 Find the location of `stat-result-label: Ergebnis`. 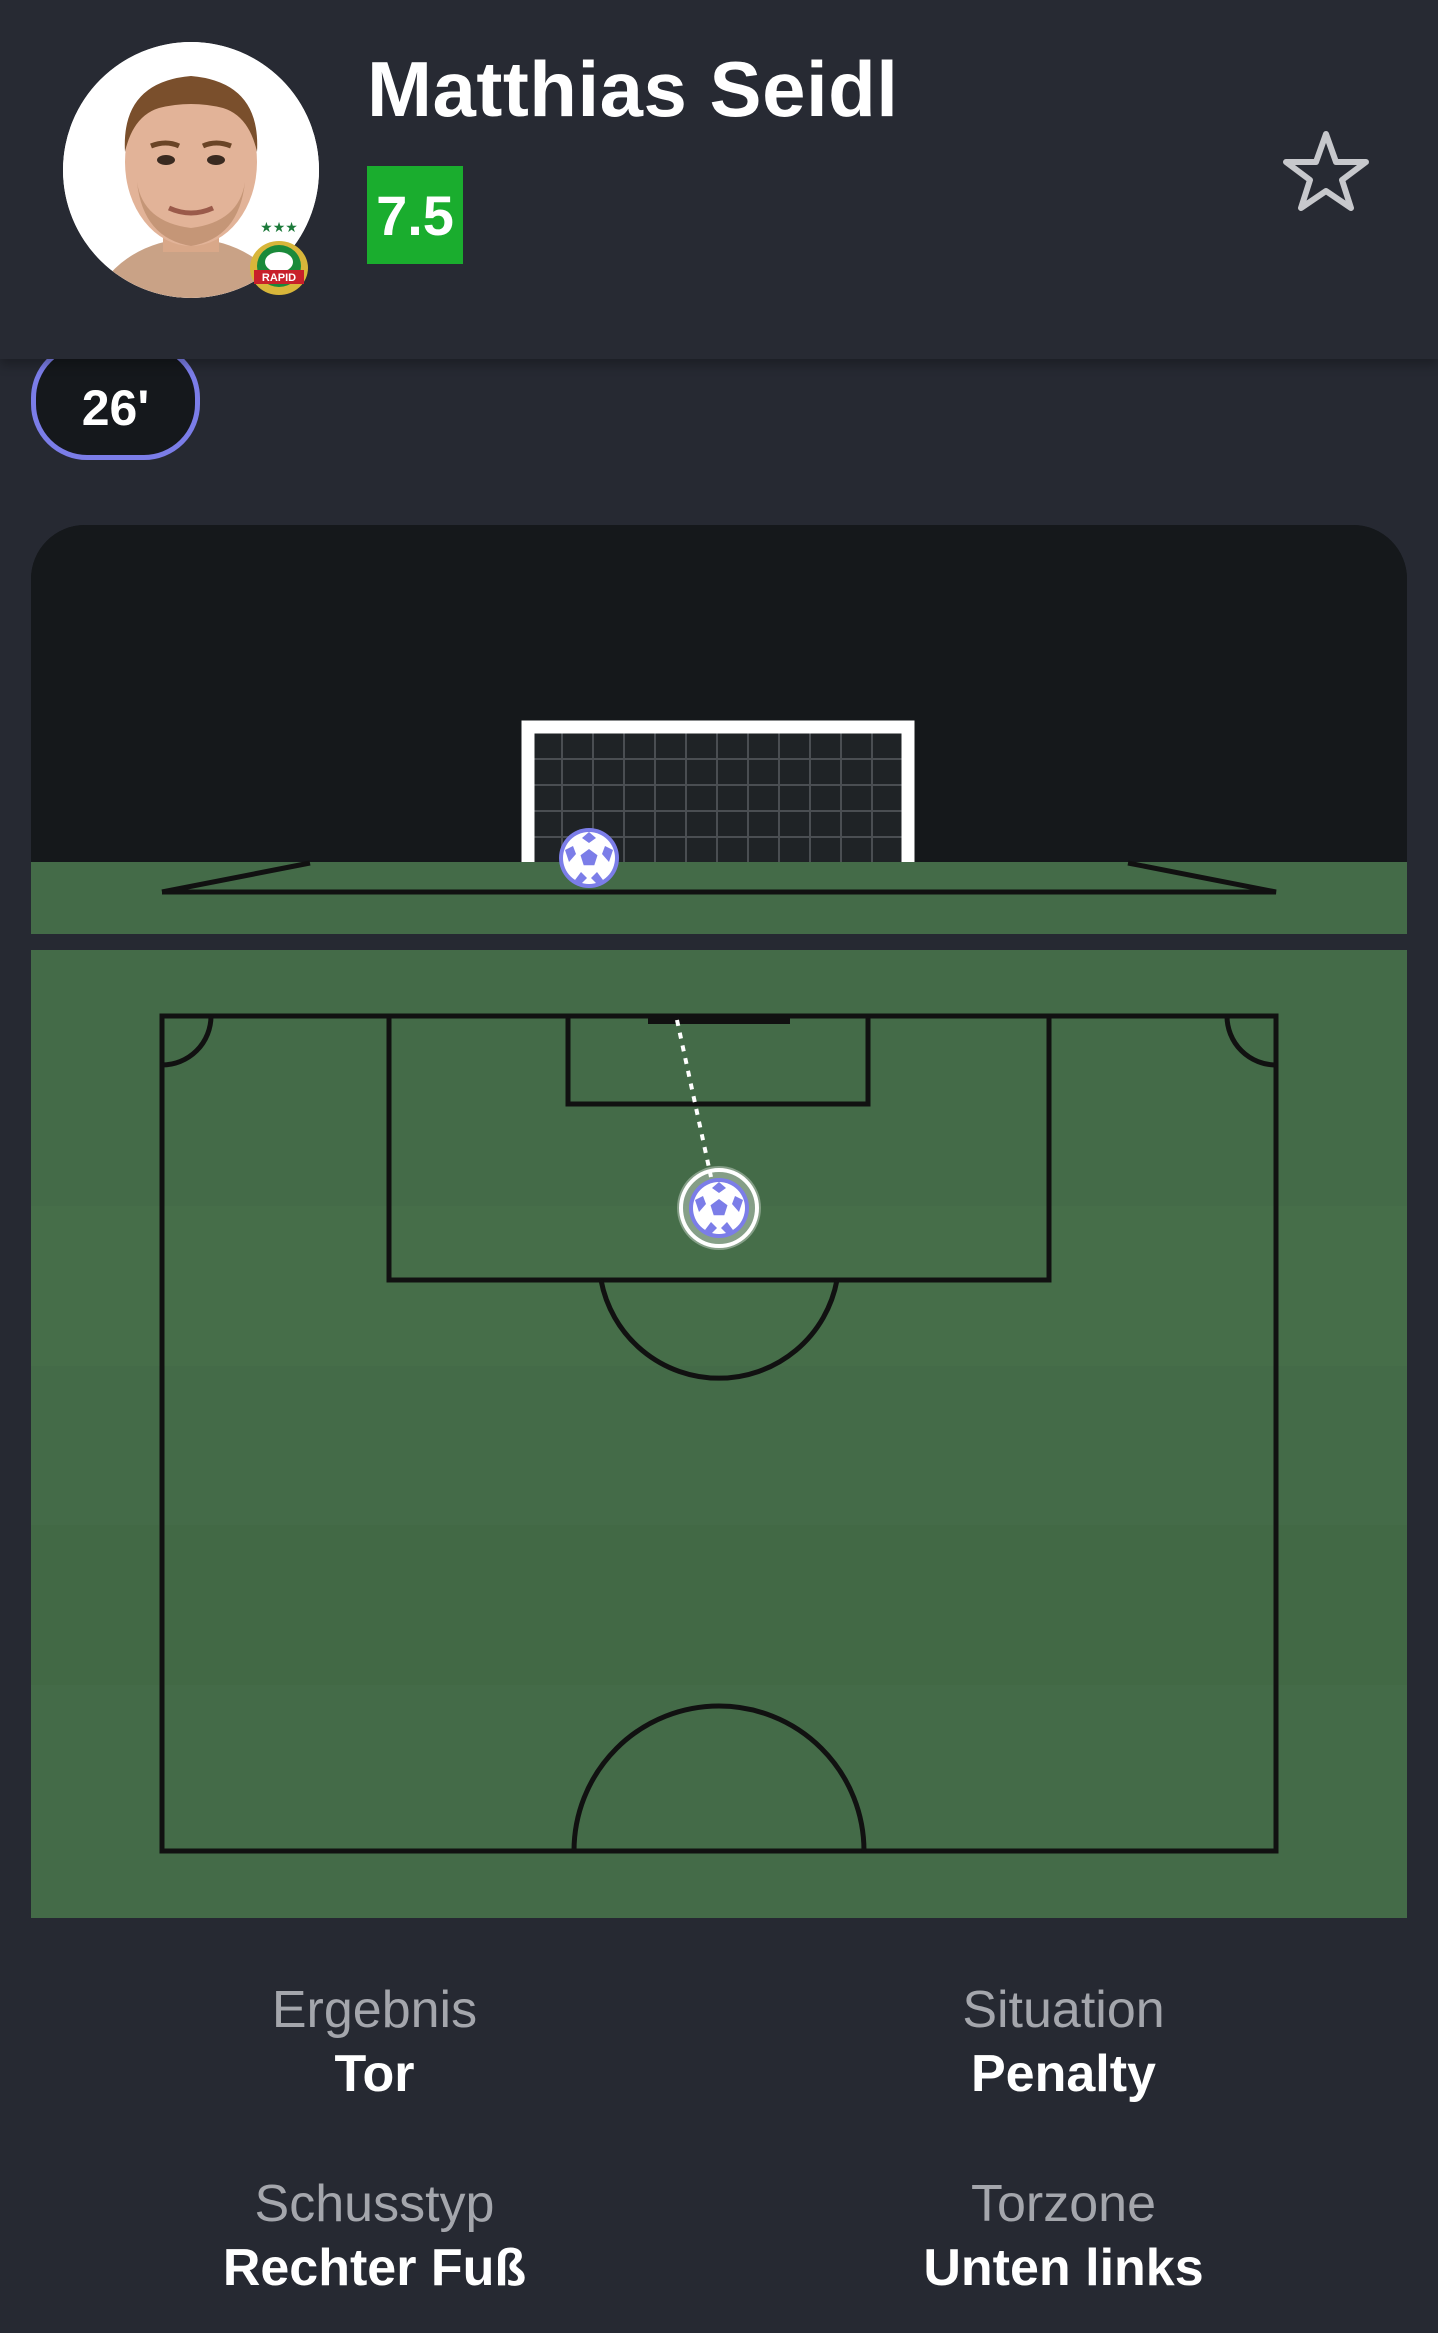

stat-result-label: Ergebnis is located at coordinates (374, 2010).